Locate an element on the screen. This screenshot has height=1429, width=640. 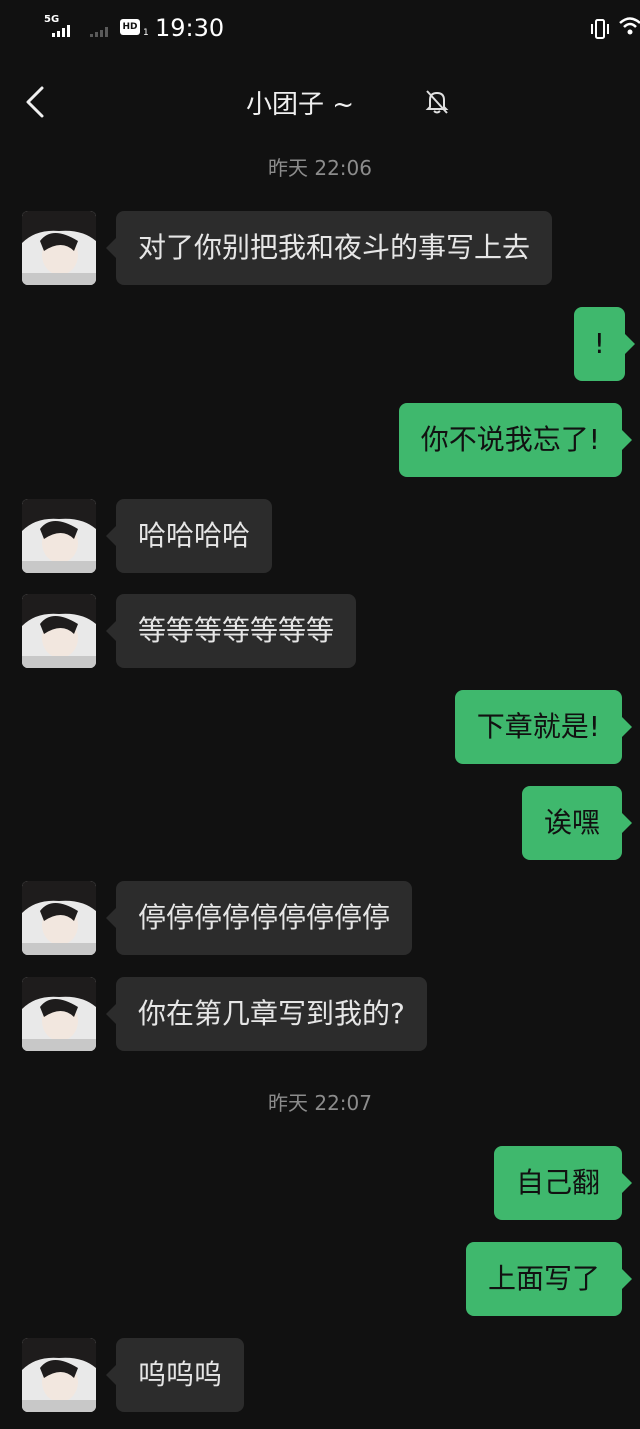
status-bar: 5G HD 1 19:30 is located at coordinates (320, 29).